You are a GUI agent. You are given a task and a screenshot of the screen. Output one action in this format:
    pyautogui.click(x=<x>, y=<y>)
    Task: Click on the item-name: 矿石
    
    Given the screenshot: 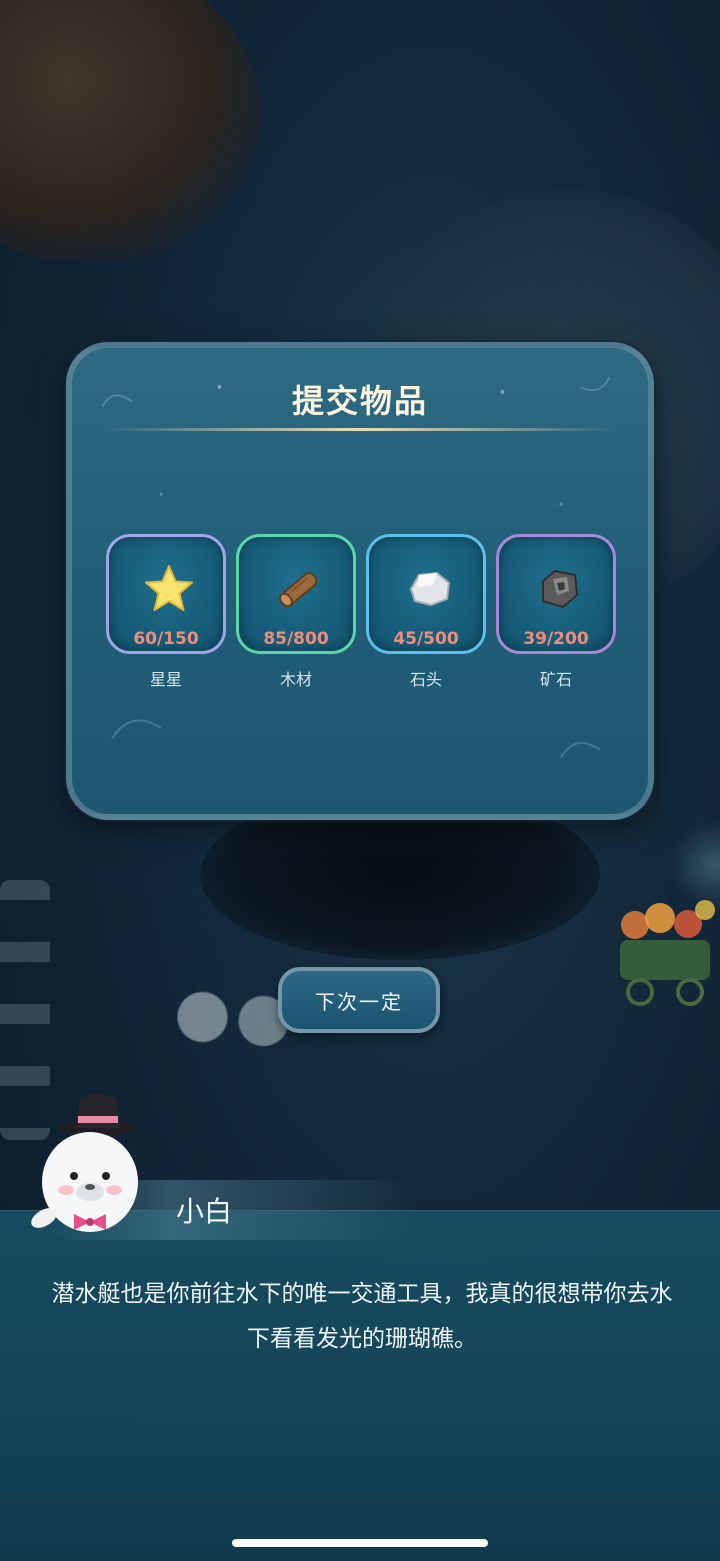 What is the action you would take?
    pyautogui.click(x=555, y=679)
    